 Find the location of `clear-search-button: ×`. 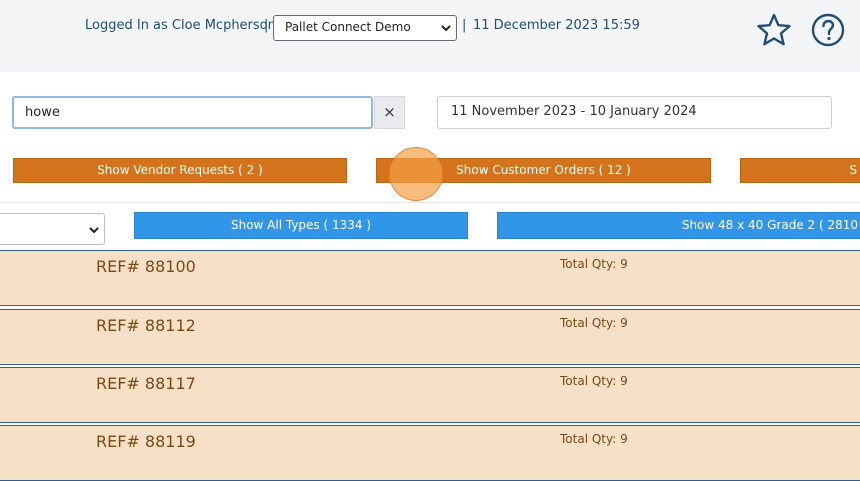

clear-search-button: × is located at coordinates (389, 112).